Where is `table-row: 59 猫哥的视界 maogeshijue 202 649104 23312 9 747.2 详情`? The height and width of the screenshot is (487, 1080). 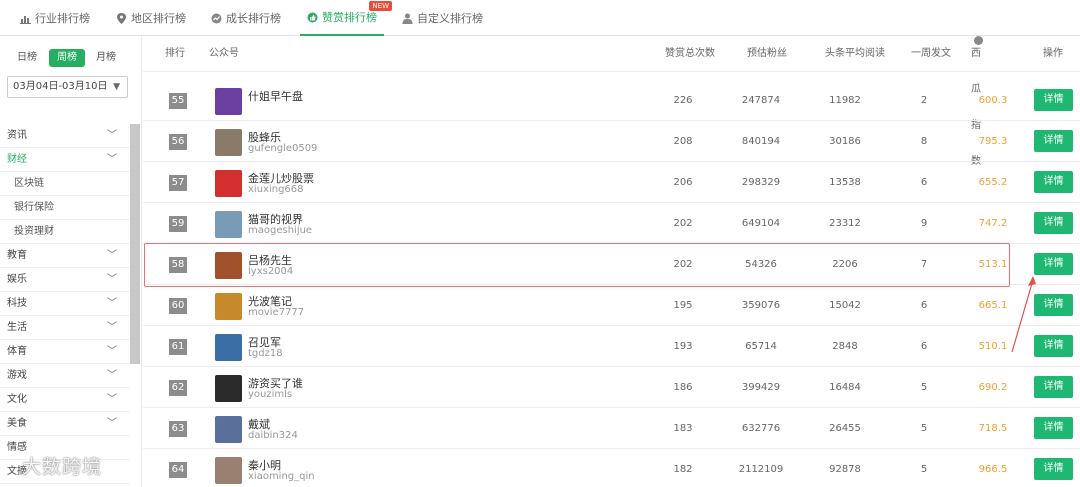
table-row: 59 猫哥的视界 maogeshijue 202 649104 23312 9 747.2 详情 is located at coordinates (611, 223).